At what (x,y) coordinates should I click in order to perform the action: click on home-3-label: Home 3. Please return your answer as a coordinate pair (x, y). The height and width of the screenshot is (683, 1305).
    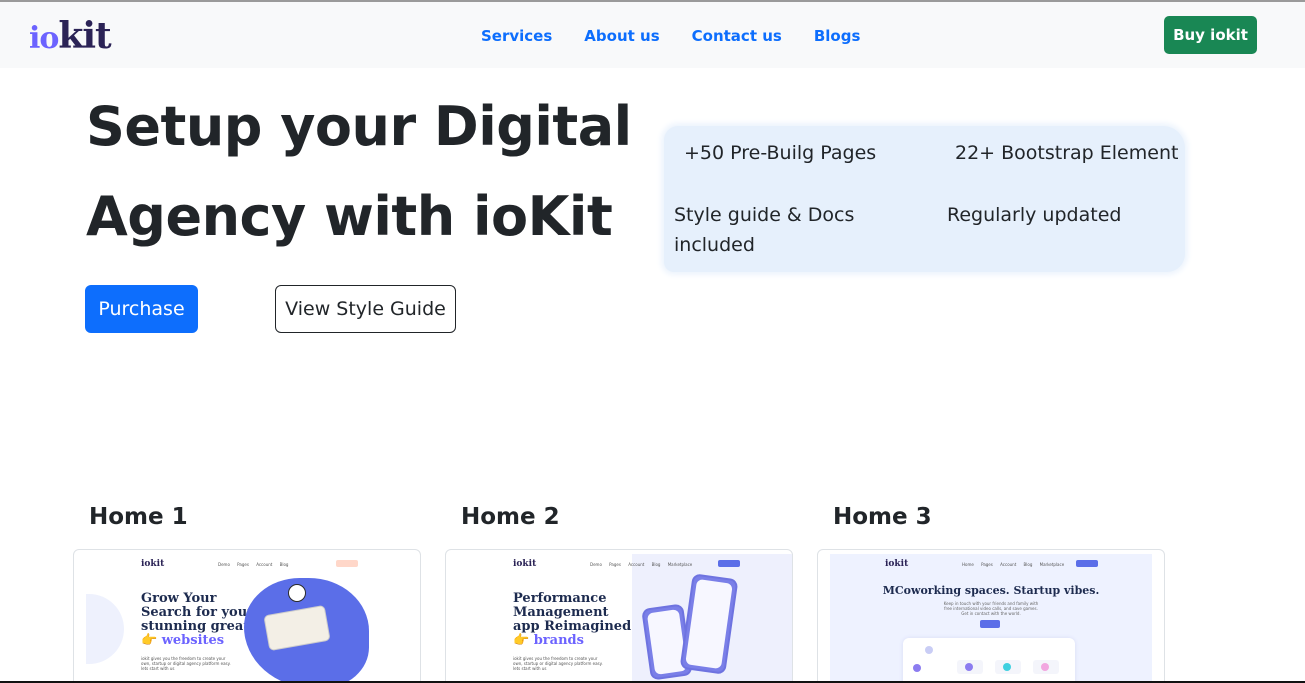
    Looking at the image, I should click on (882, 517).